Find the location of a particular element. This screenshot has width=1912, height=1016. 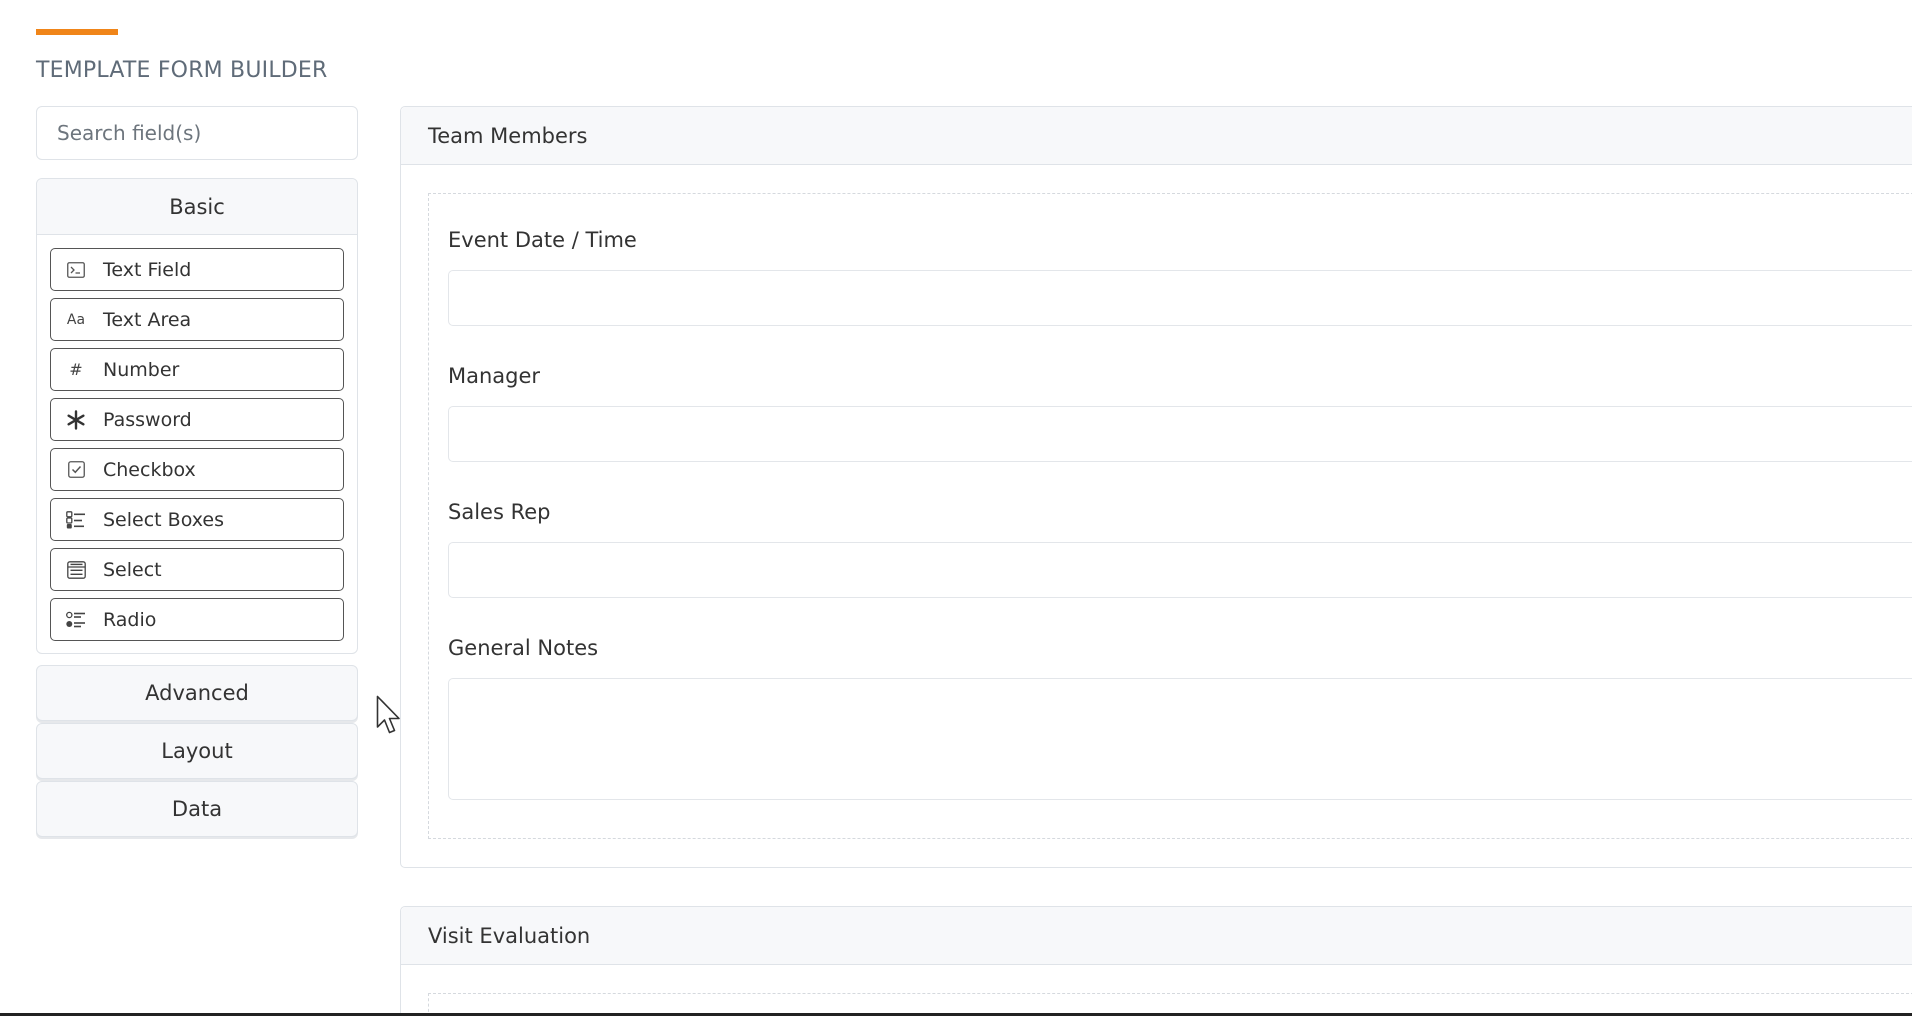

field-label-event-date-time: Event Date / Time is located at coordinates (542, 240).